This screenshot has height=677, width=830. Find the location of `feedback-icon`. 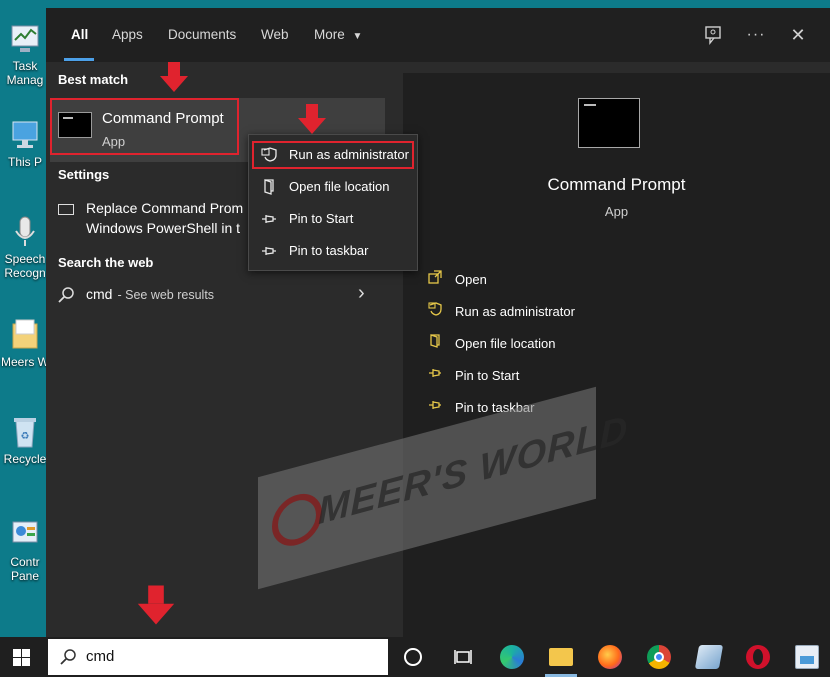

feedback-icon is located at coordinates (714, 35).